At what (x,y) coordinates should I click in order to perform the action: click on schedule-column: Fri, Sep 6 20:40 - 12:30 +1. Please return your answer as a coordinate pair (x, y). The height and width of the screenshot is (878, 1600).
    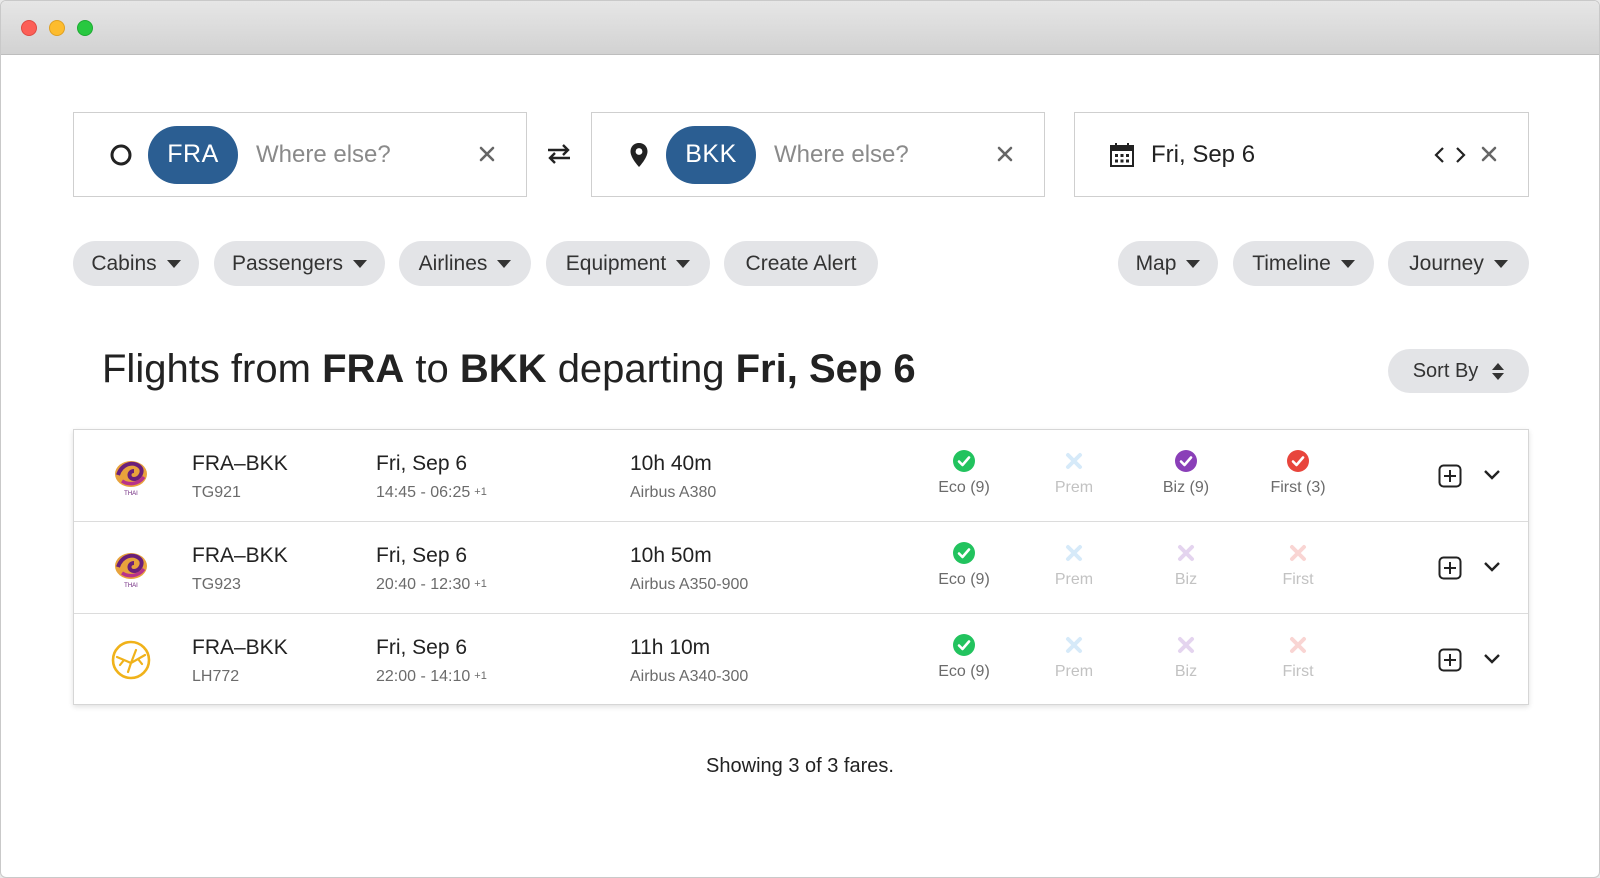
    Looking at the image, I should click on (431, 569).